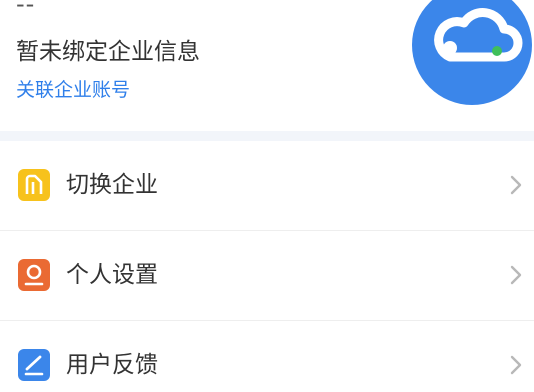  What do you see at coordinates (34, 185) in the screenshot?
I see `building-icon` at bounding box center [34, 185].